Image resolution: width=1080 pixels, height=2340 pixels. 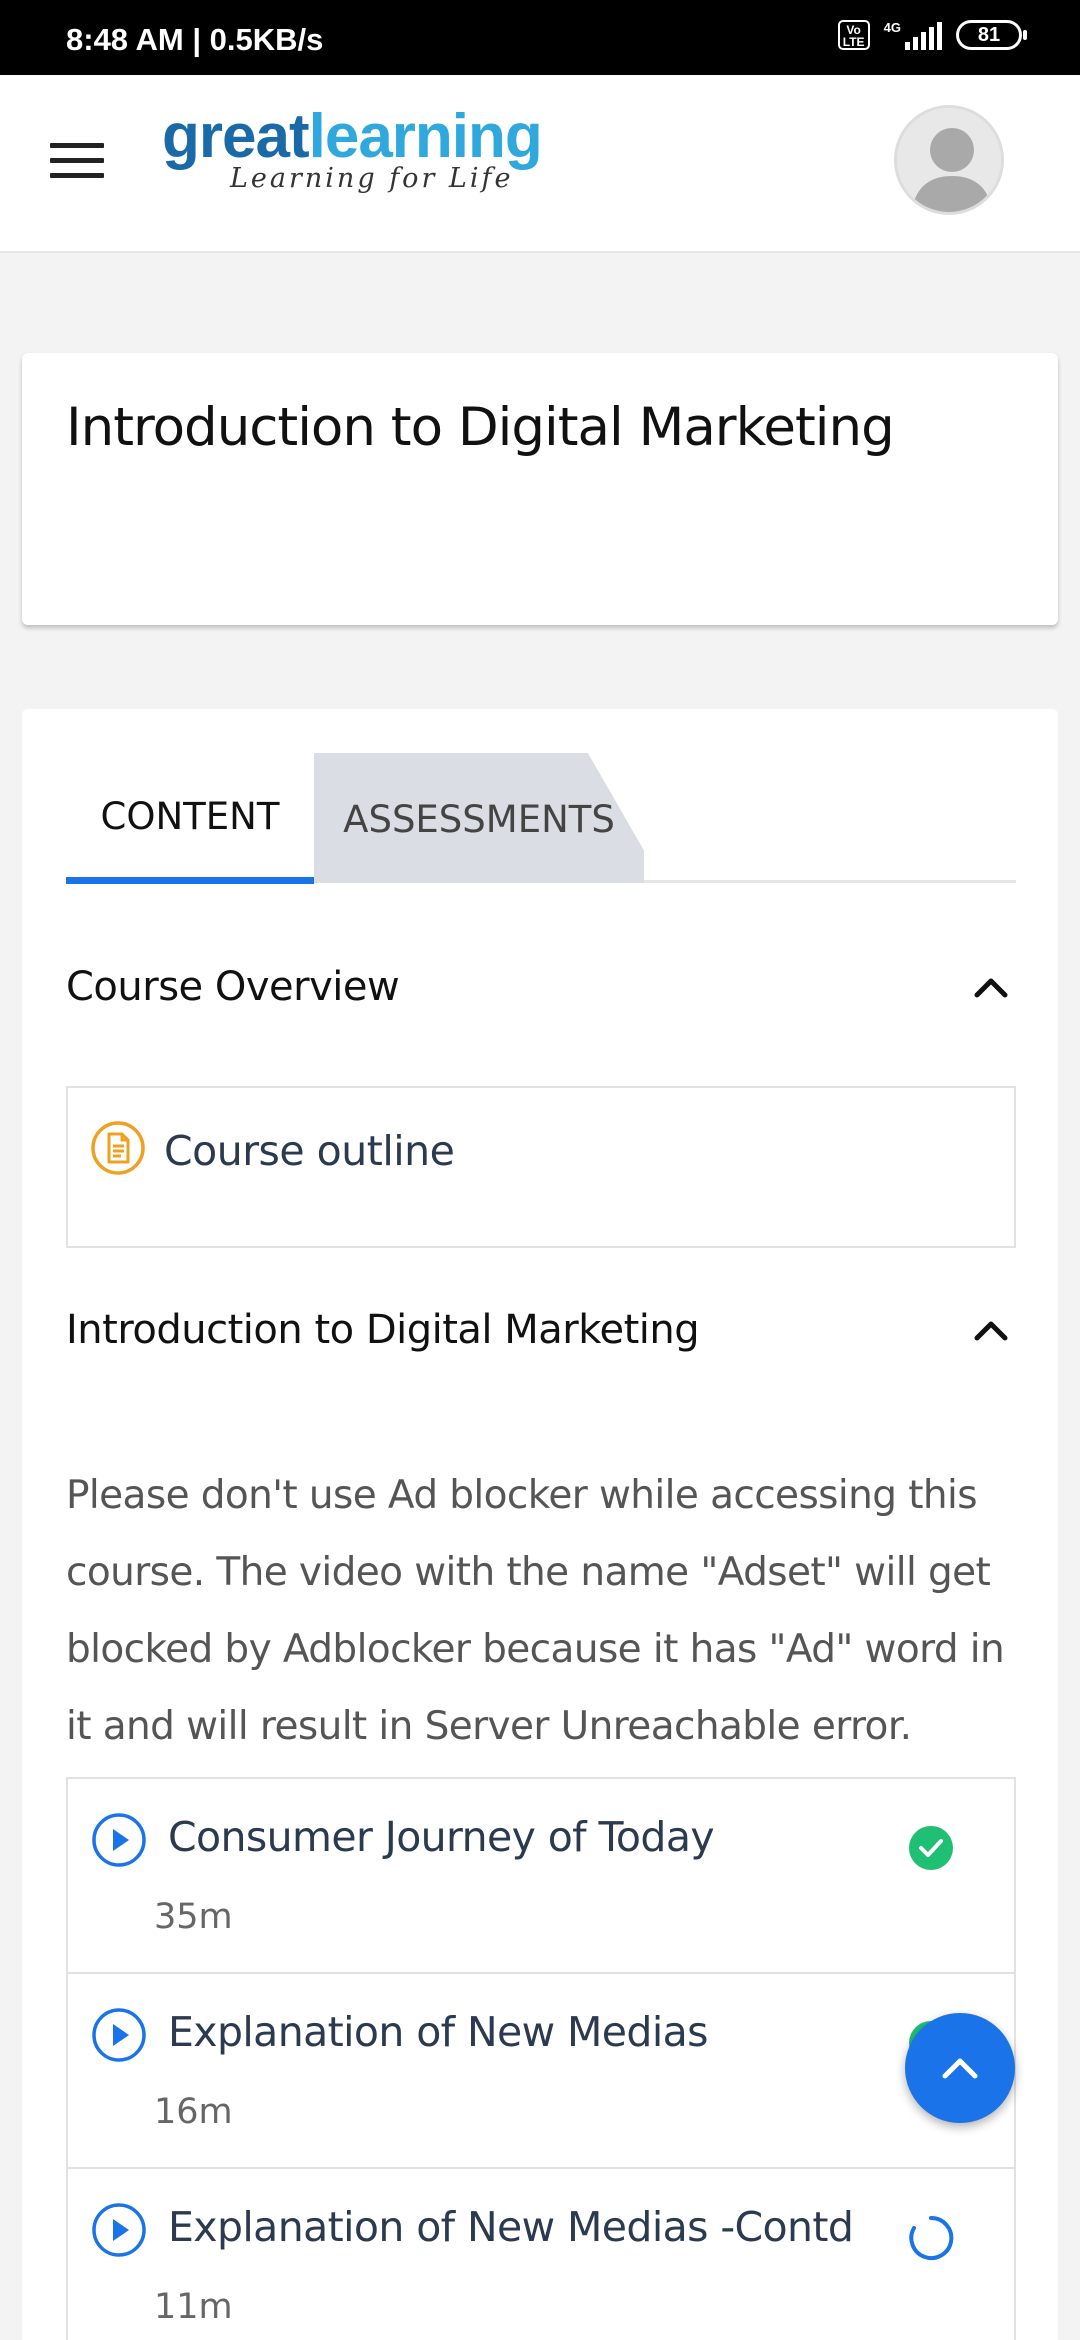 I want to click on list-item: Consumer Journey of Today 35m, so click(x=541, y=1876).